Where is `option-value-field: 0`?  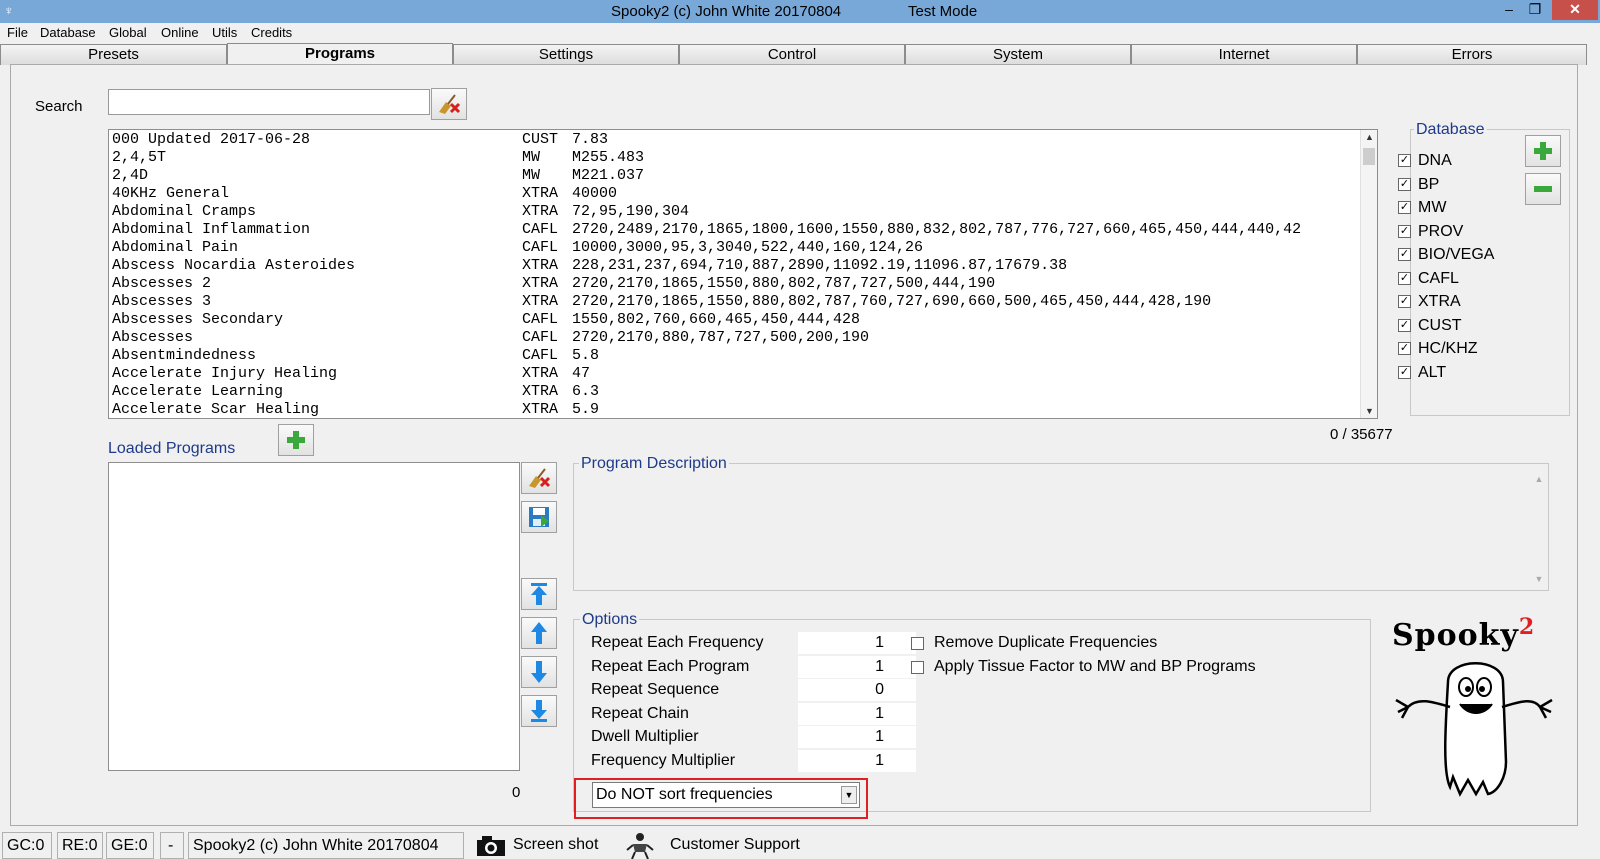 option-value-field: 0 is located at coordinates (857, 690).